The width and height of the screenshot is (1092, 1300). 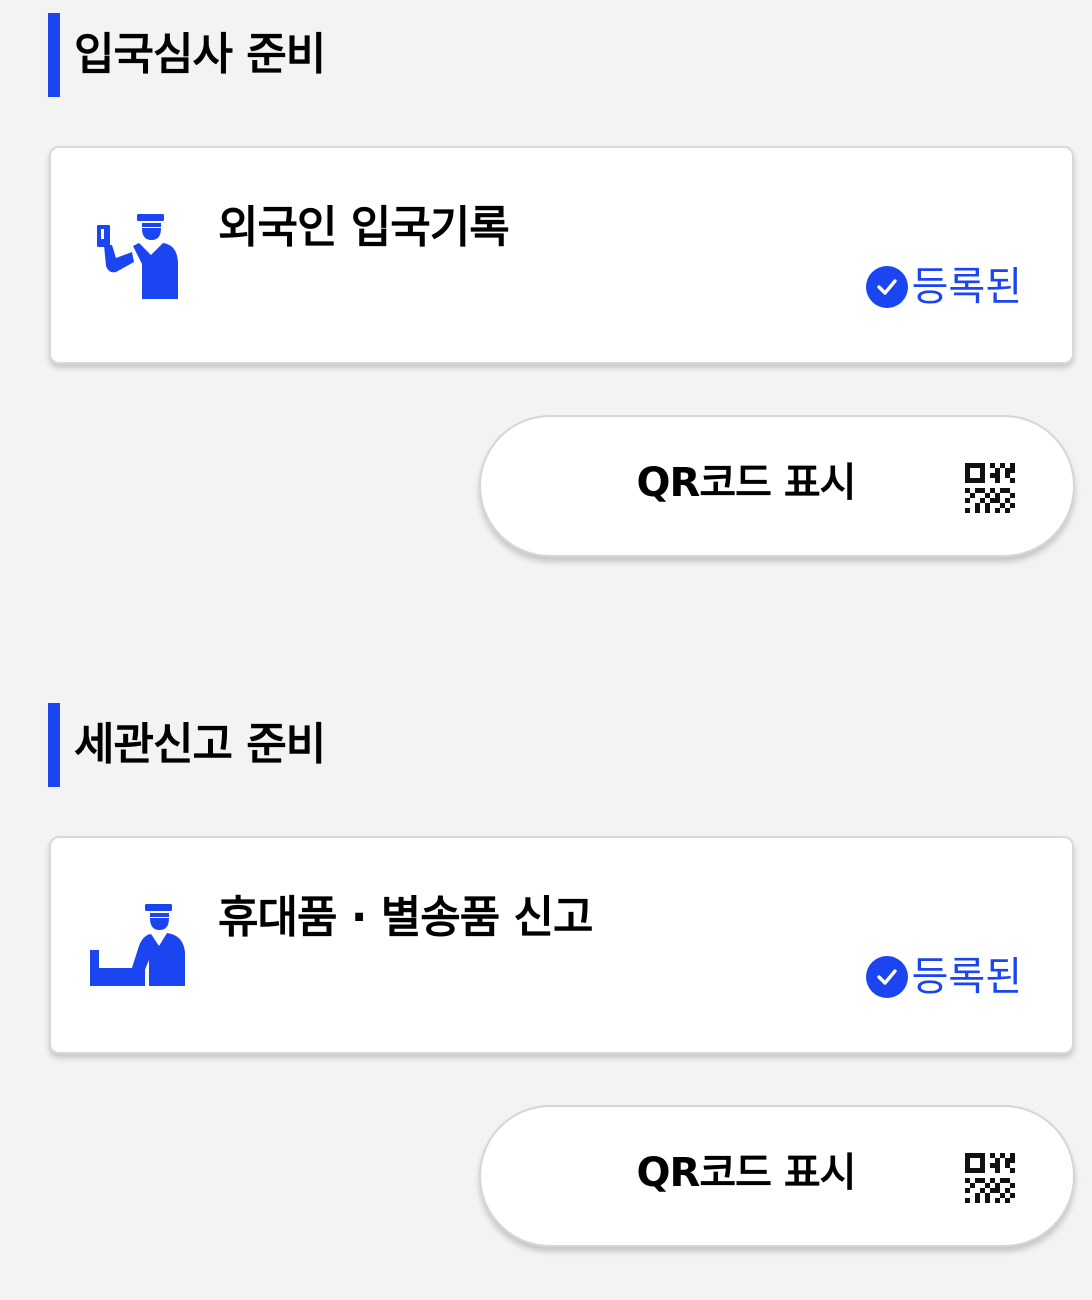 What do you see at coordinates (200, 744) in the screenshot?
I see `section-heading-text: 세관신고 준비` at bounding box center [200, 744].